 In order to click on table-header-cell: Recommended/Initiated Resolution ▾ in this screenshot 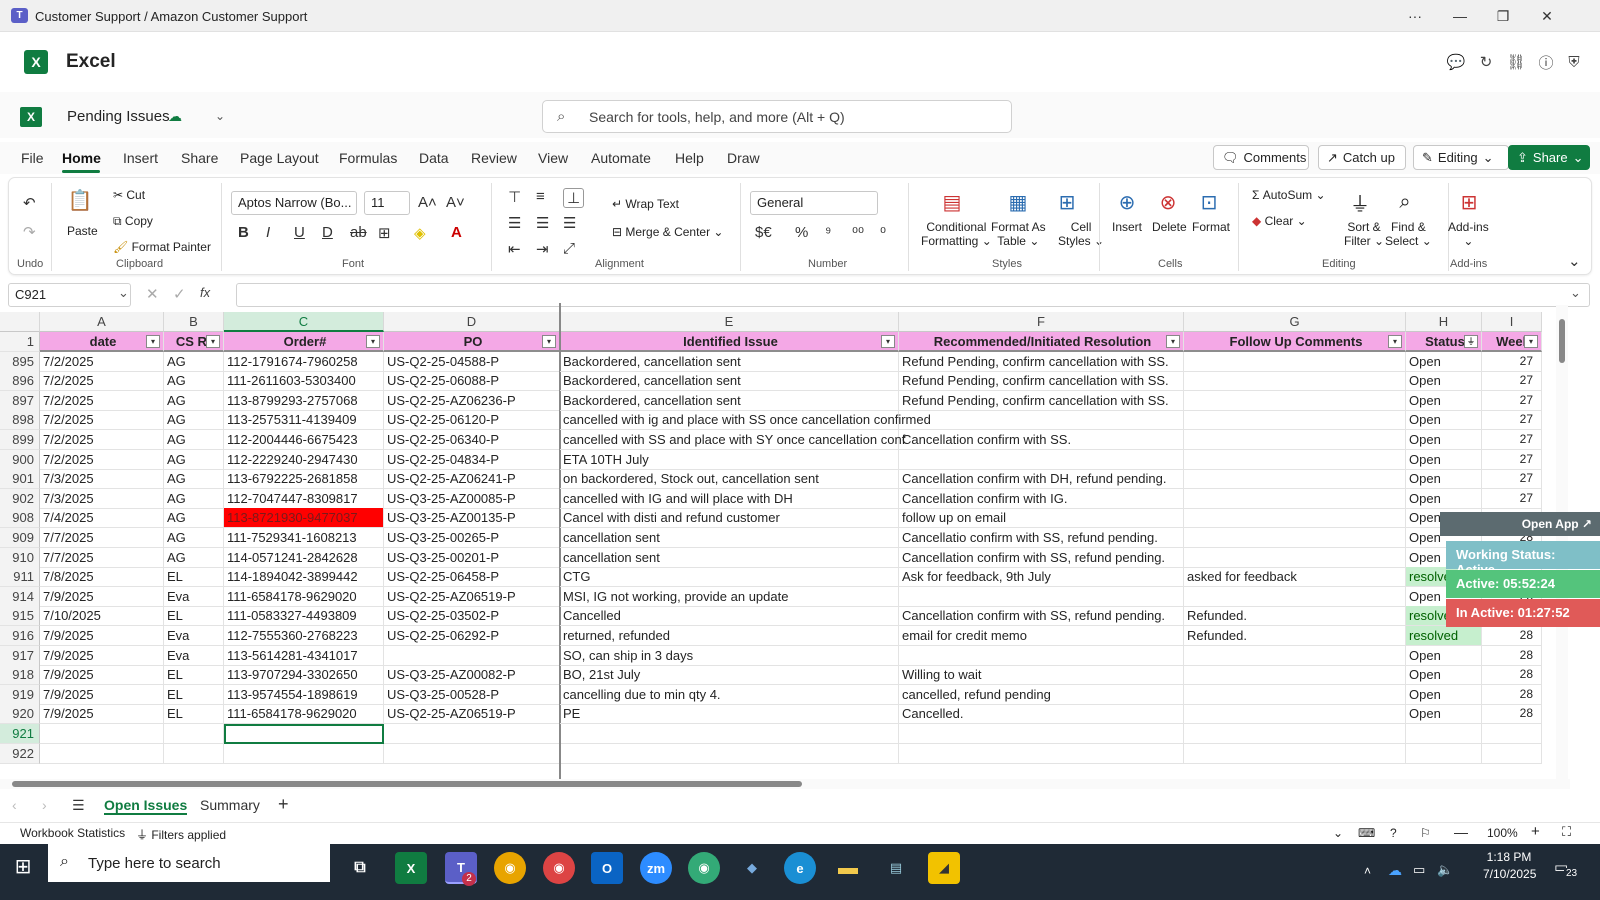, I will do `click(1041, 342)`.